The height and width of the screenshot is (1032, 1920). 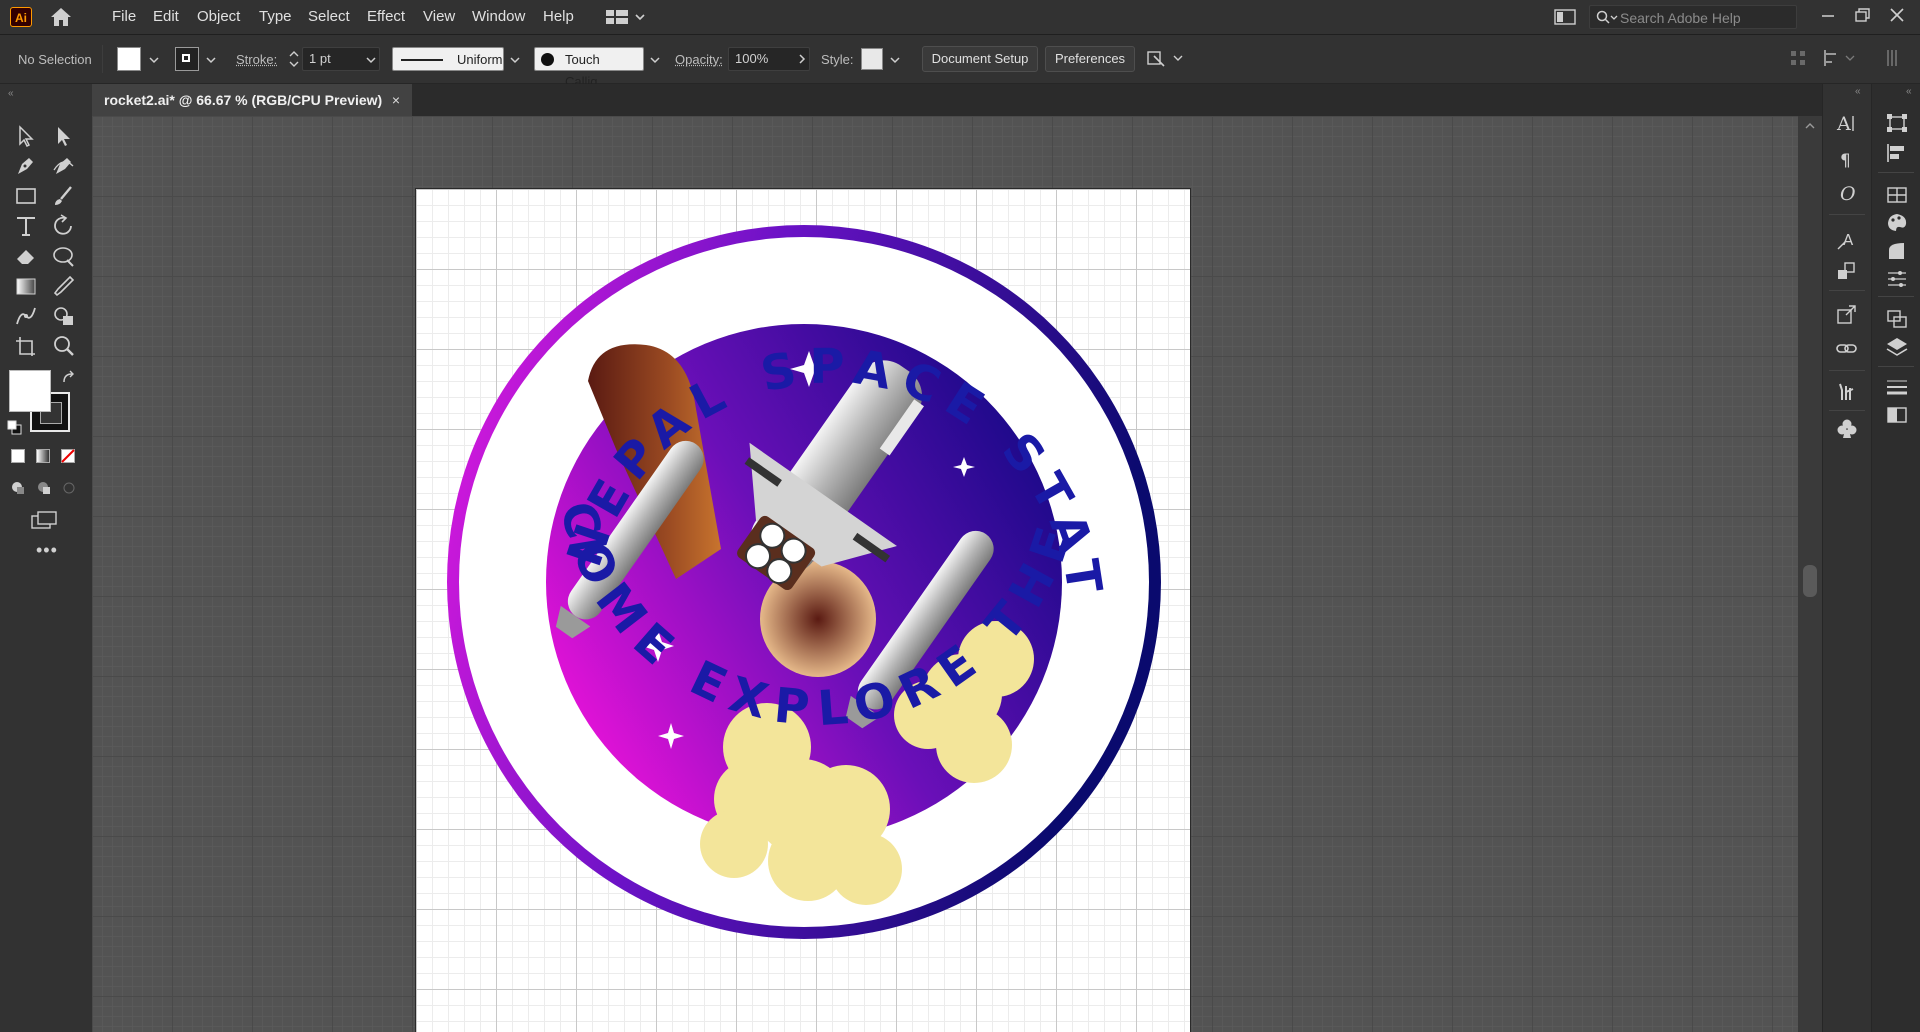 I want to click on chevron-right-icon, so click(x=802, y=59).